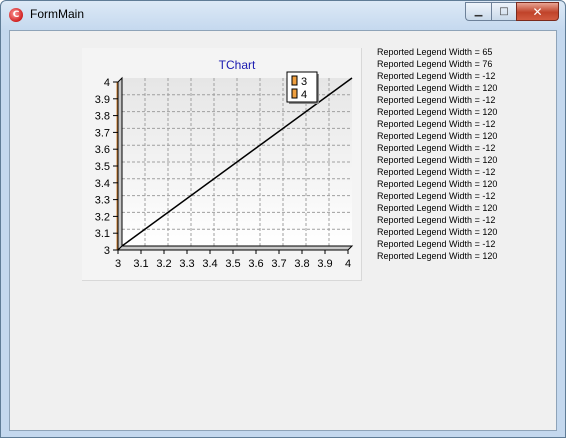 The height and width of the screenshot is (438, 566). What do you see at coordinates (301, 264) in the screenshot?
I see `x-tick-label: 3.8` at bounding box center [301, 264].